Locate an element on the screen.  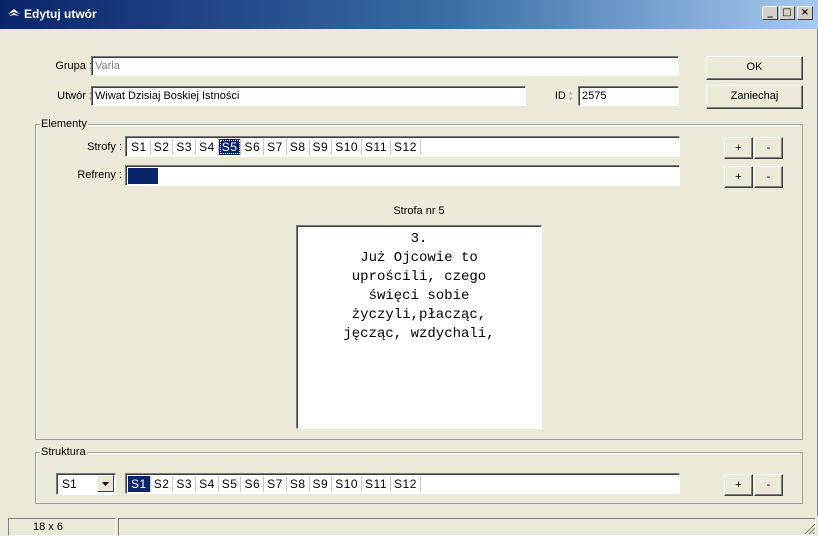
strofy-remove-button: - is located at coordinates (768, 148).